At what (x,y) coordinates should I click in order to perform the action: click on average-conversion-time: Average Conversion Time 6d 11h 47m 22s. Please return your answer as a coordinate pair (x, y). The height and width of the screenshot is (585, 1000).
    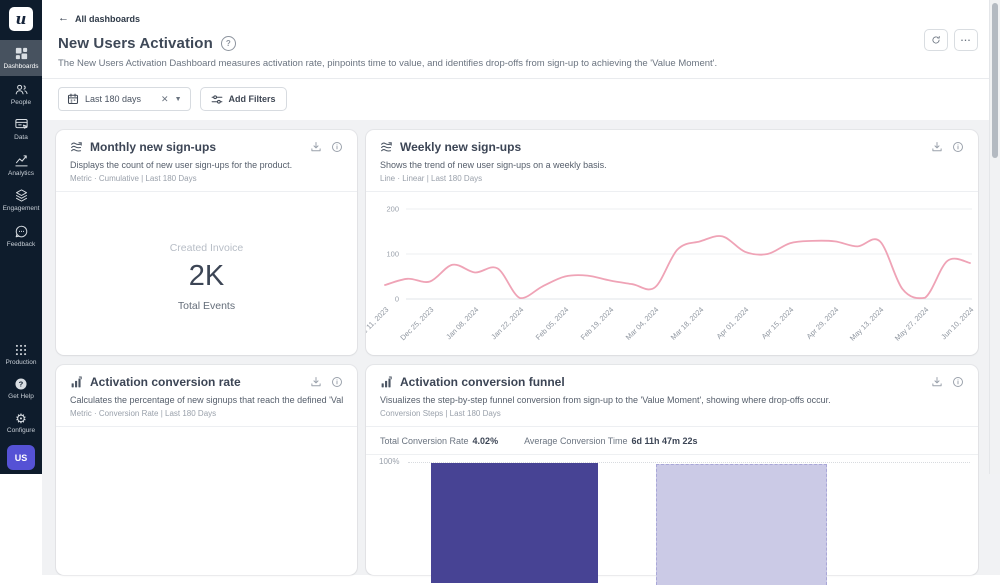
    Looking at the image, I should click on (610, 441).